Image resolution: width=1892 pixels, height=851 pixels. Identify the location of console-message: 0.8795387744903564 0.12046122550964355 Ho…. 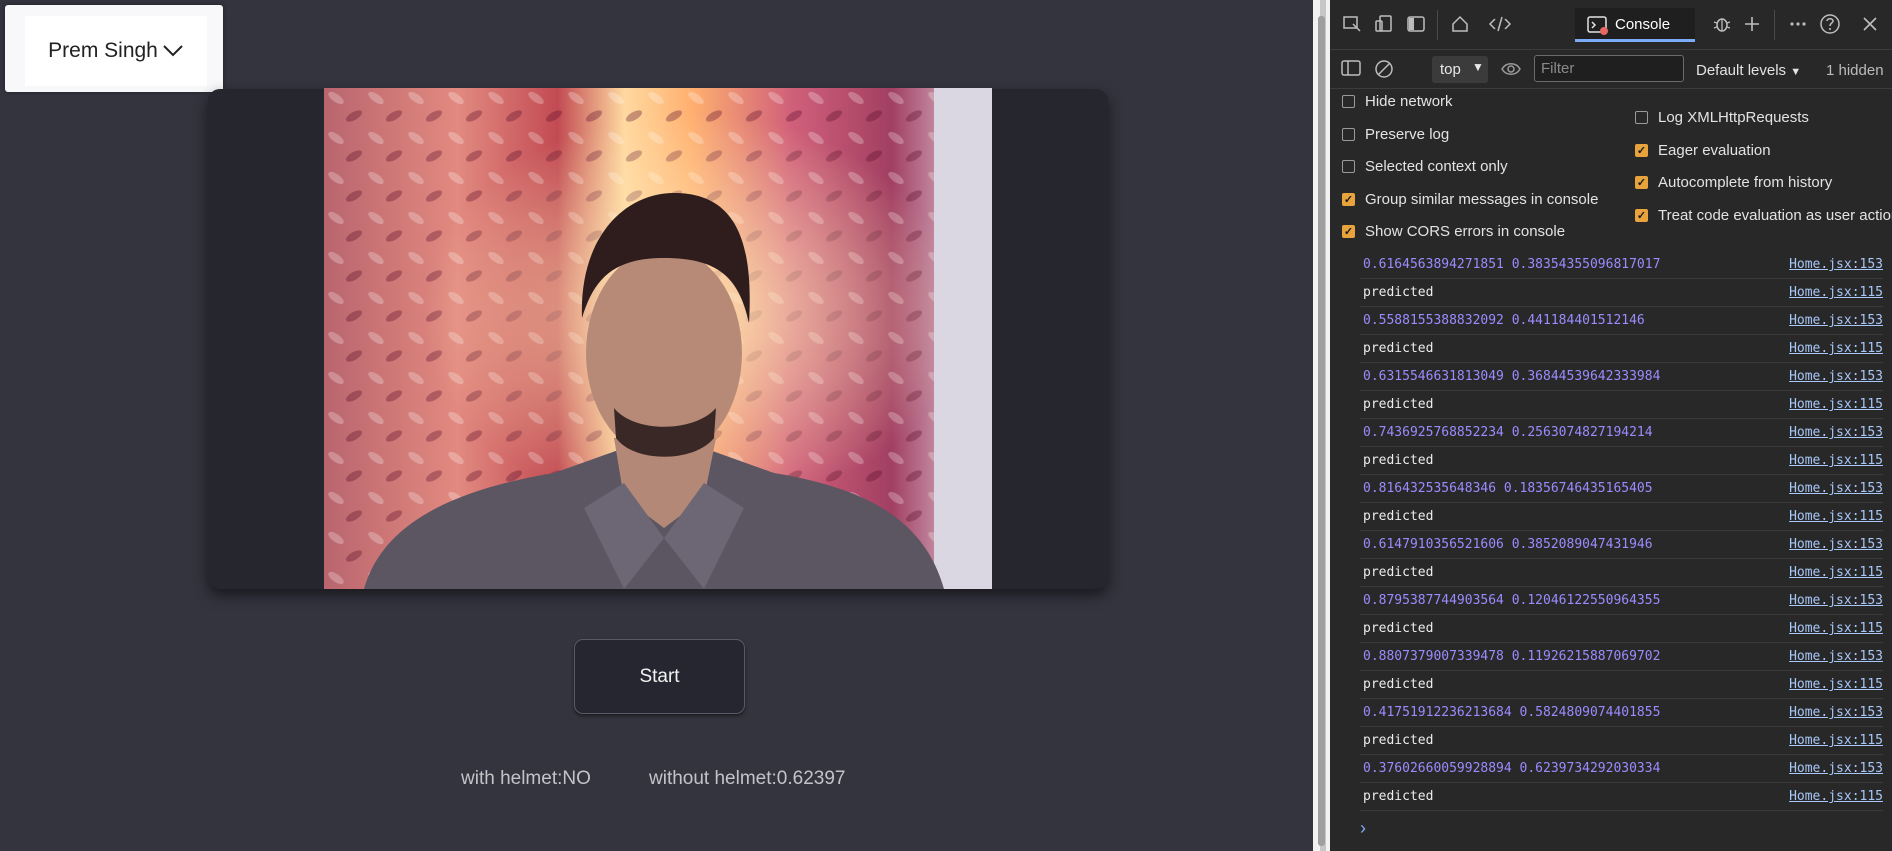
(1621, 601).